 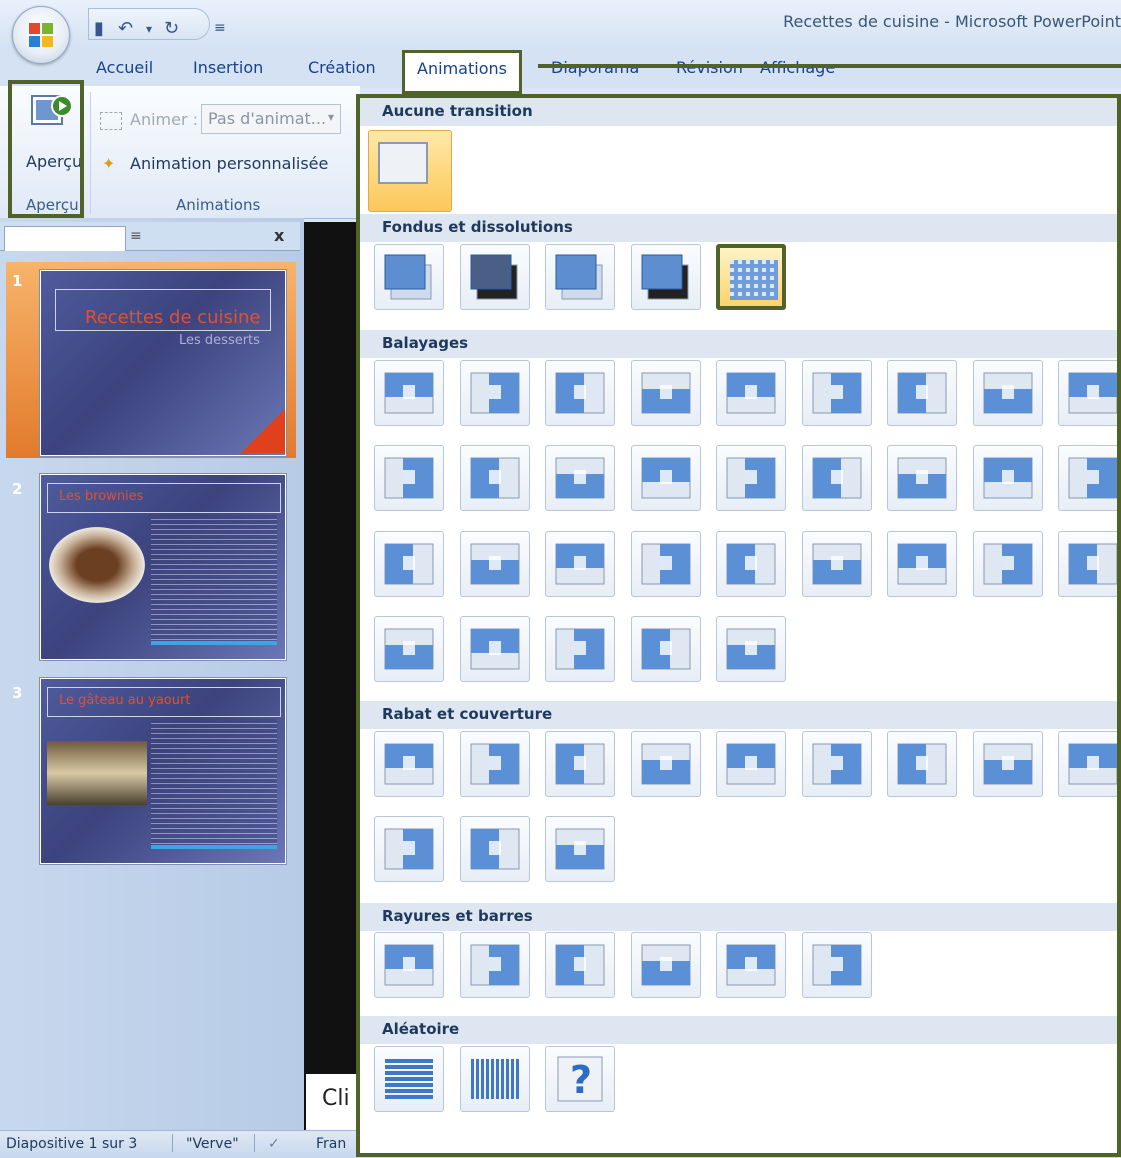 I want to click on tab-insertion: Insertion, so click(x=228, y=67).